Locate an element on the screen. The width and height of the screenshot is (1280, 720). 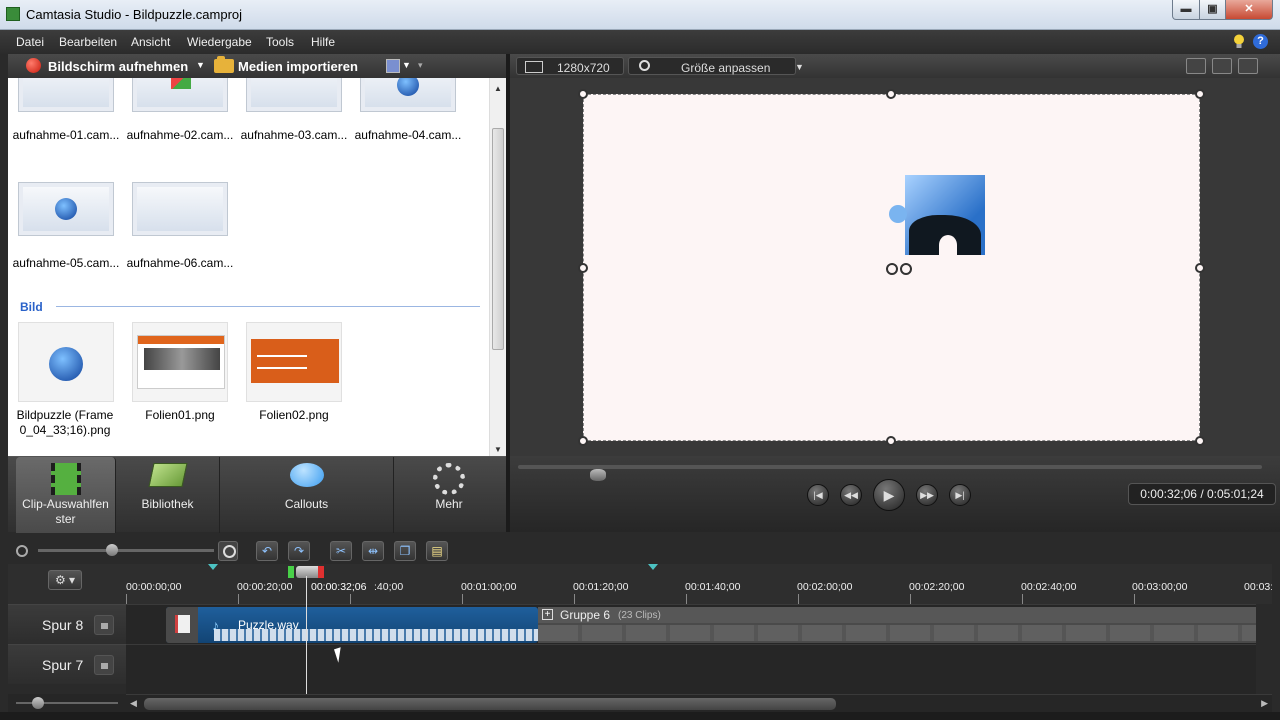
scroll-down-icon: ▼ is located at coordinates (498, 449).